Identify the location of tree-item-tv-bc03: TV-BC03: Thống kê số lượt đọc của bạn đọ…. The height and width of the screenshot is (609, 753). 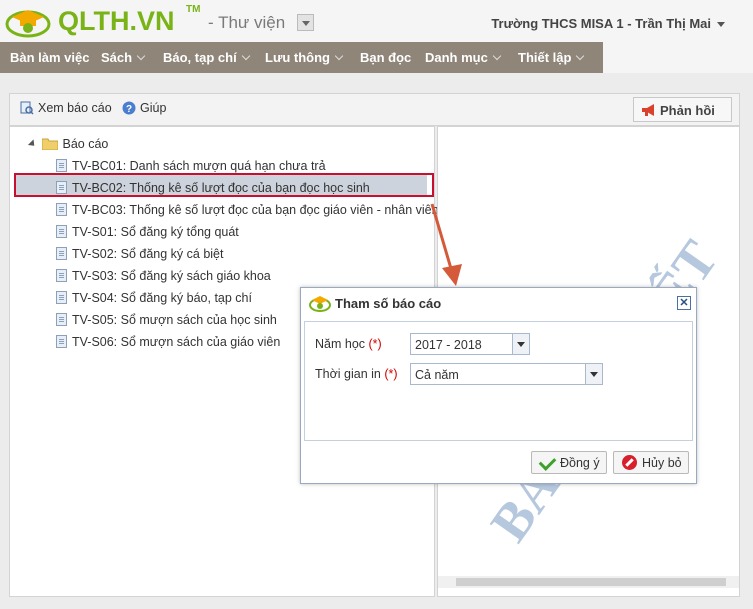
(247, 210).